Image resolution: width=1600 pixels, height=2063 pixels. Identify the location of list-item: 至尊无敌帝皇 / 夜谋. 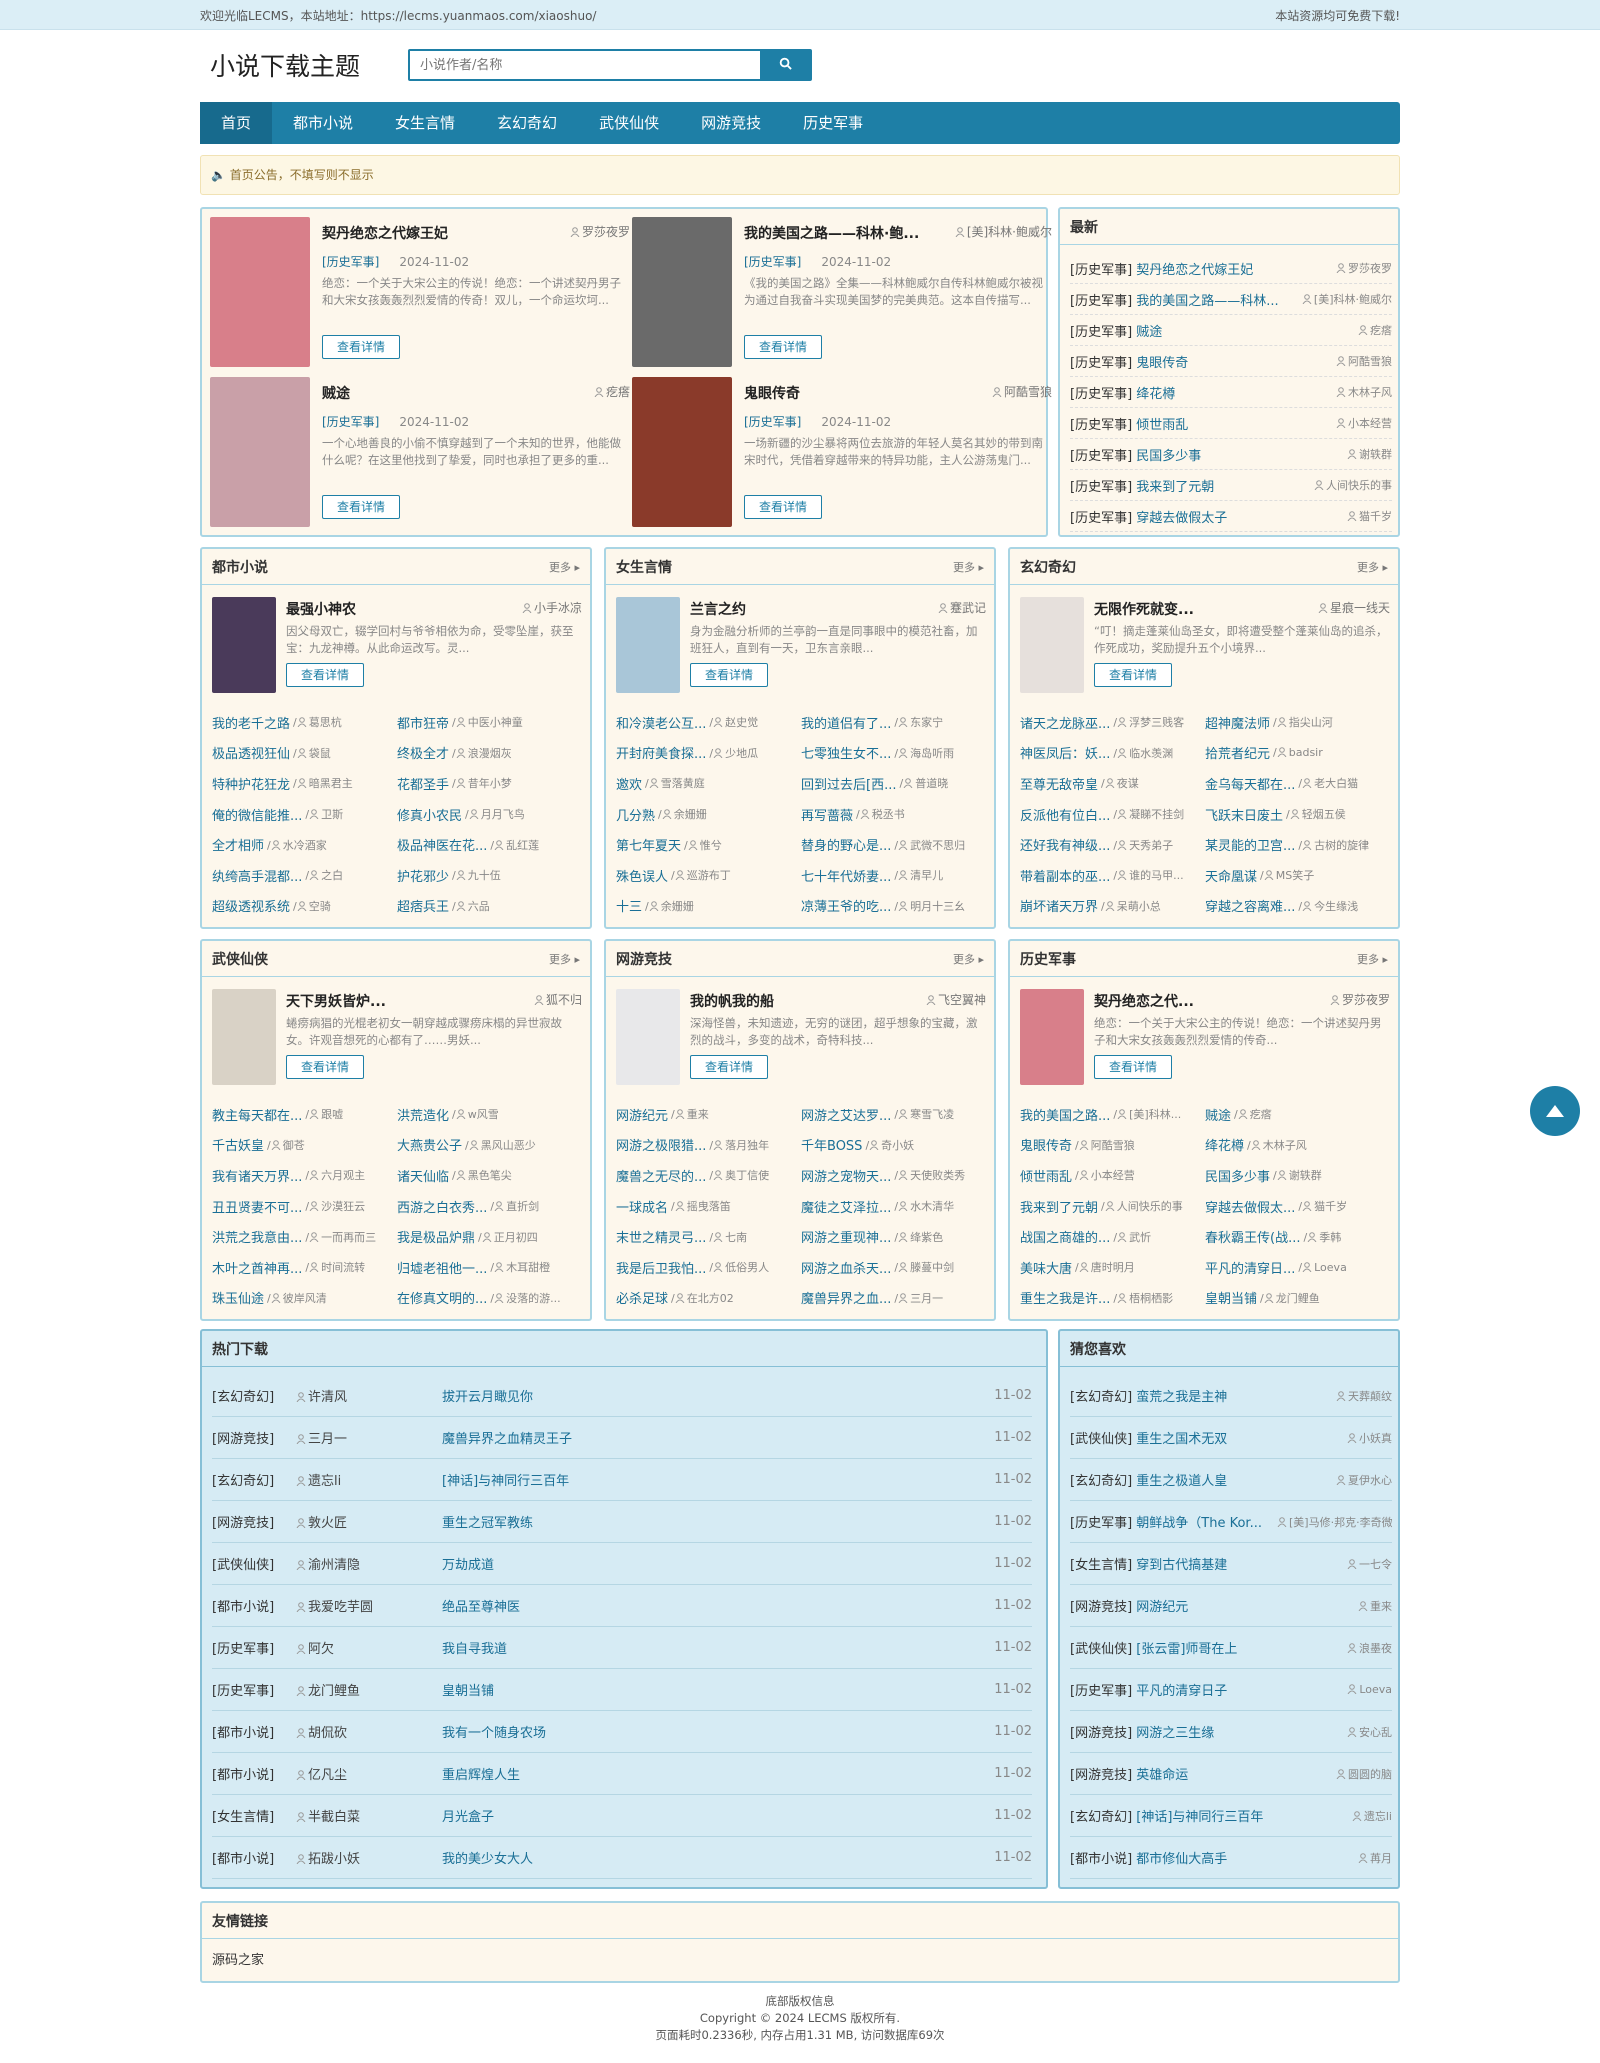
(1112, 783).